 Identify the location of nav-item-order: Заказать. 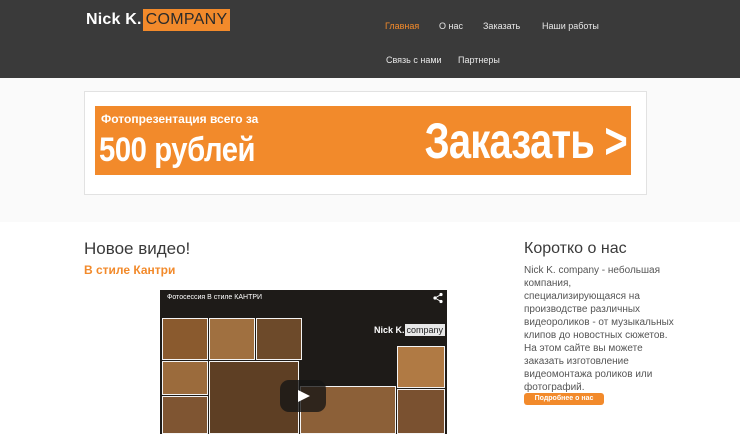
(501, 26).